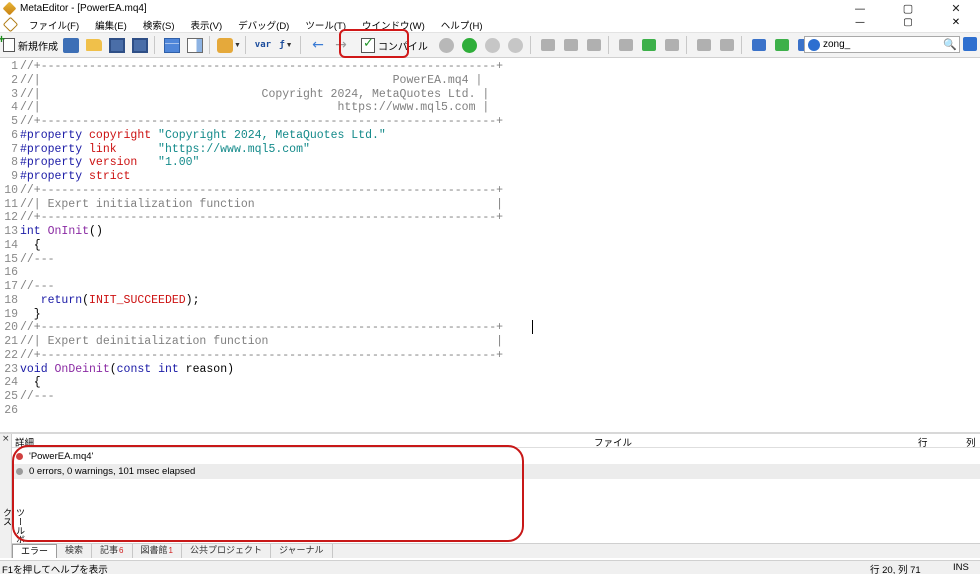  Describe the element at coordinates (923, 442) in the screenshot. I see `column-line: 行` at that location.